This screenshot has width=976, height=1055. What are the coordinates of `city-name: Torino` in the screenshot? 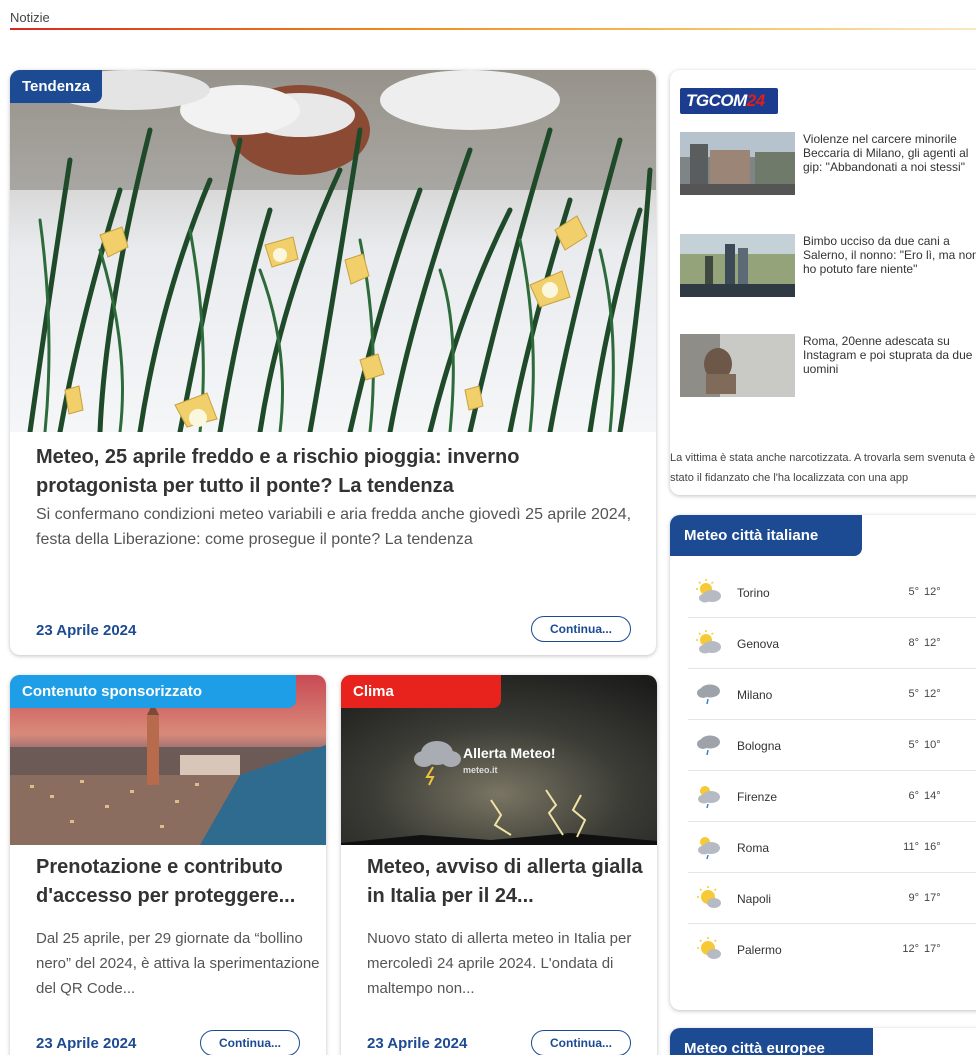 It's located at (753, 593).